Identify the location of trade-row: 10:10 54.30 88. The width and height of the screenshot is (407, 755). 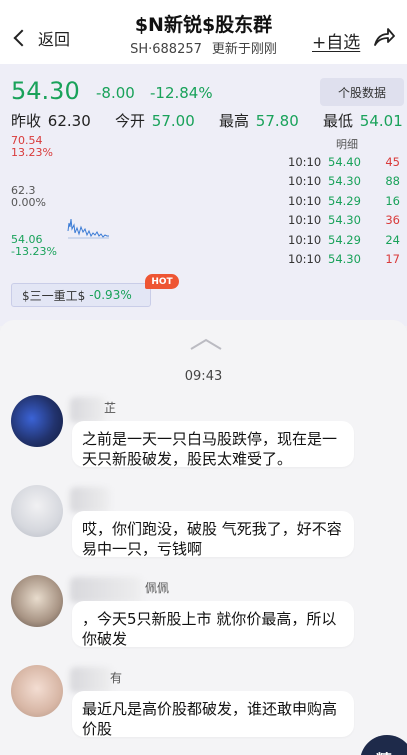
(345, 182).